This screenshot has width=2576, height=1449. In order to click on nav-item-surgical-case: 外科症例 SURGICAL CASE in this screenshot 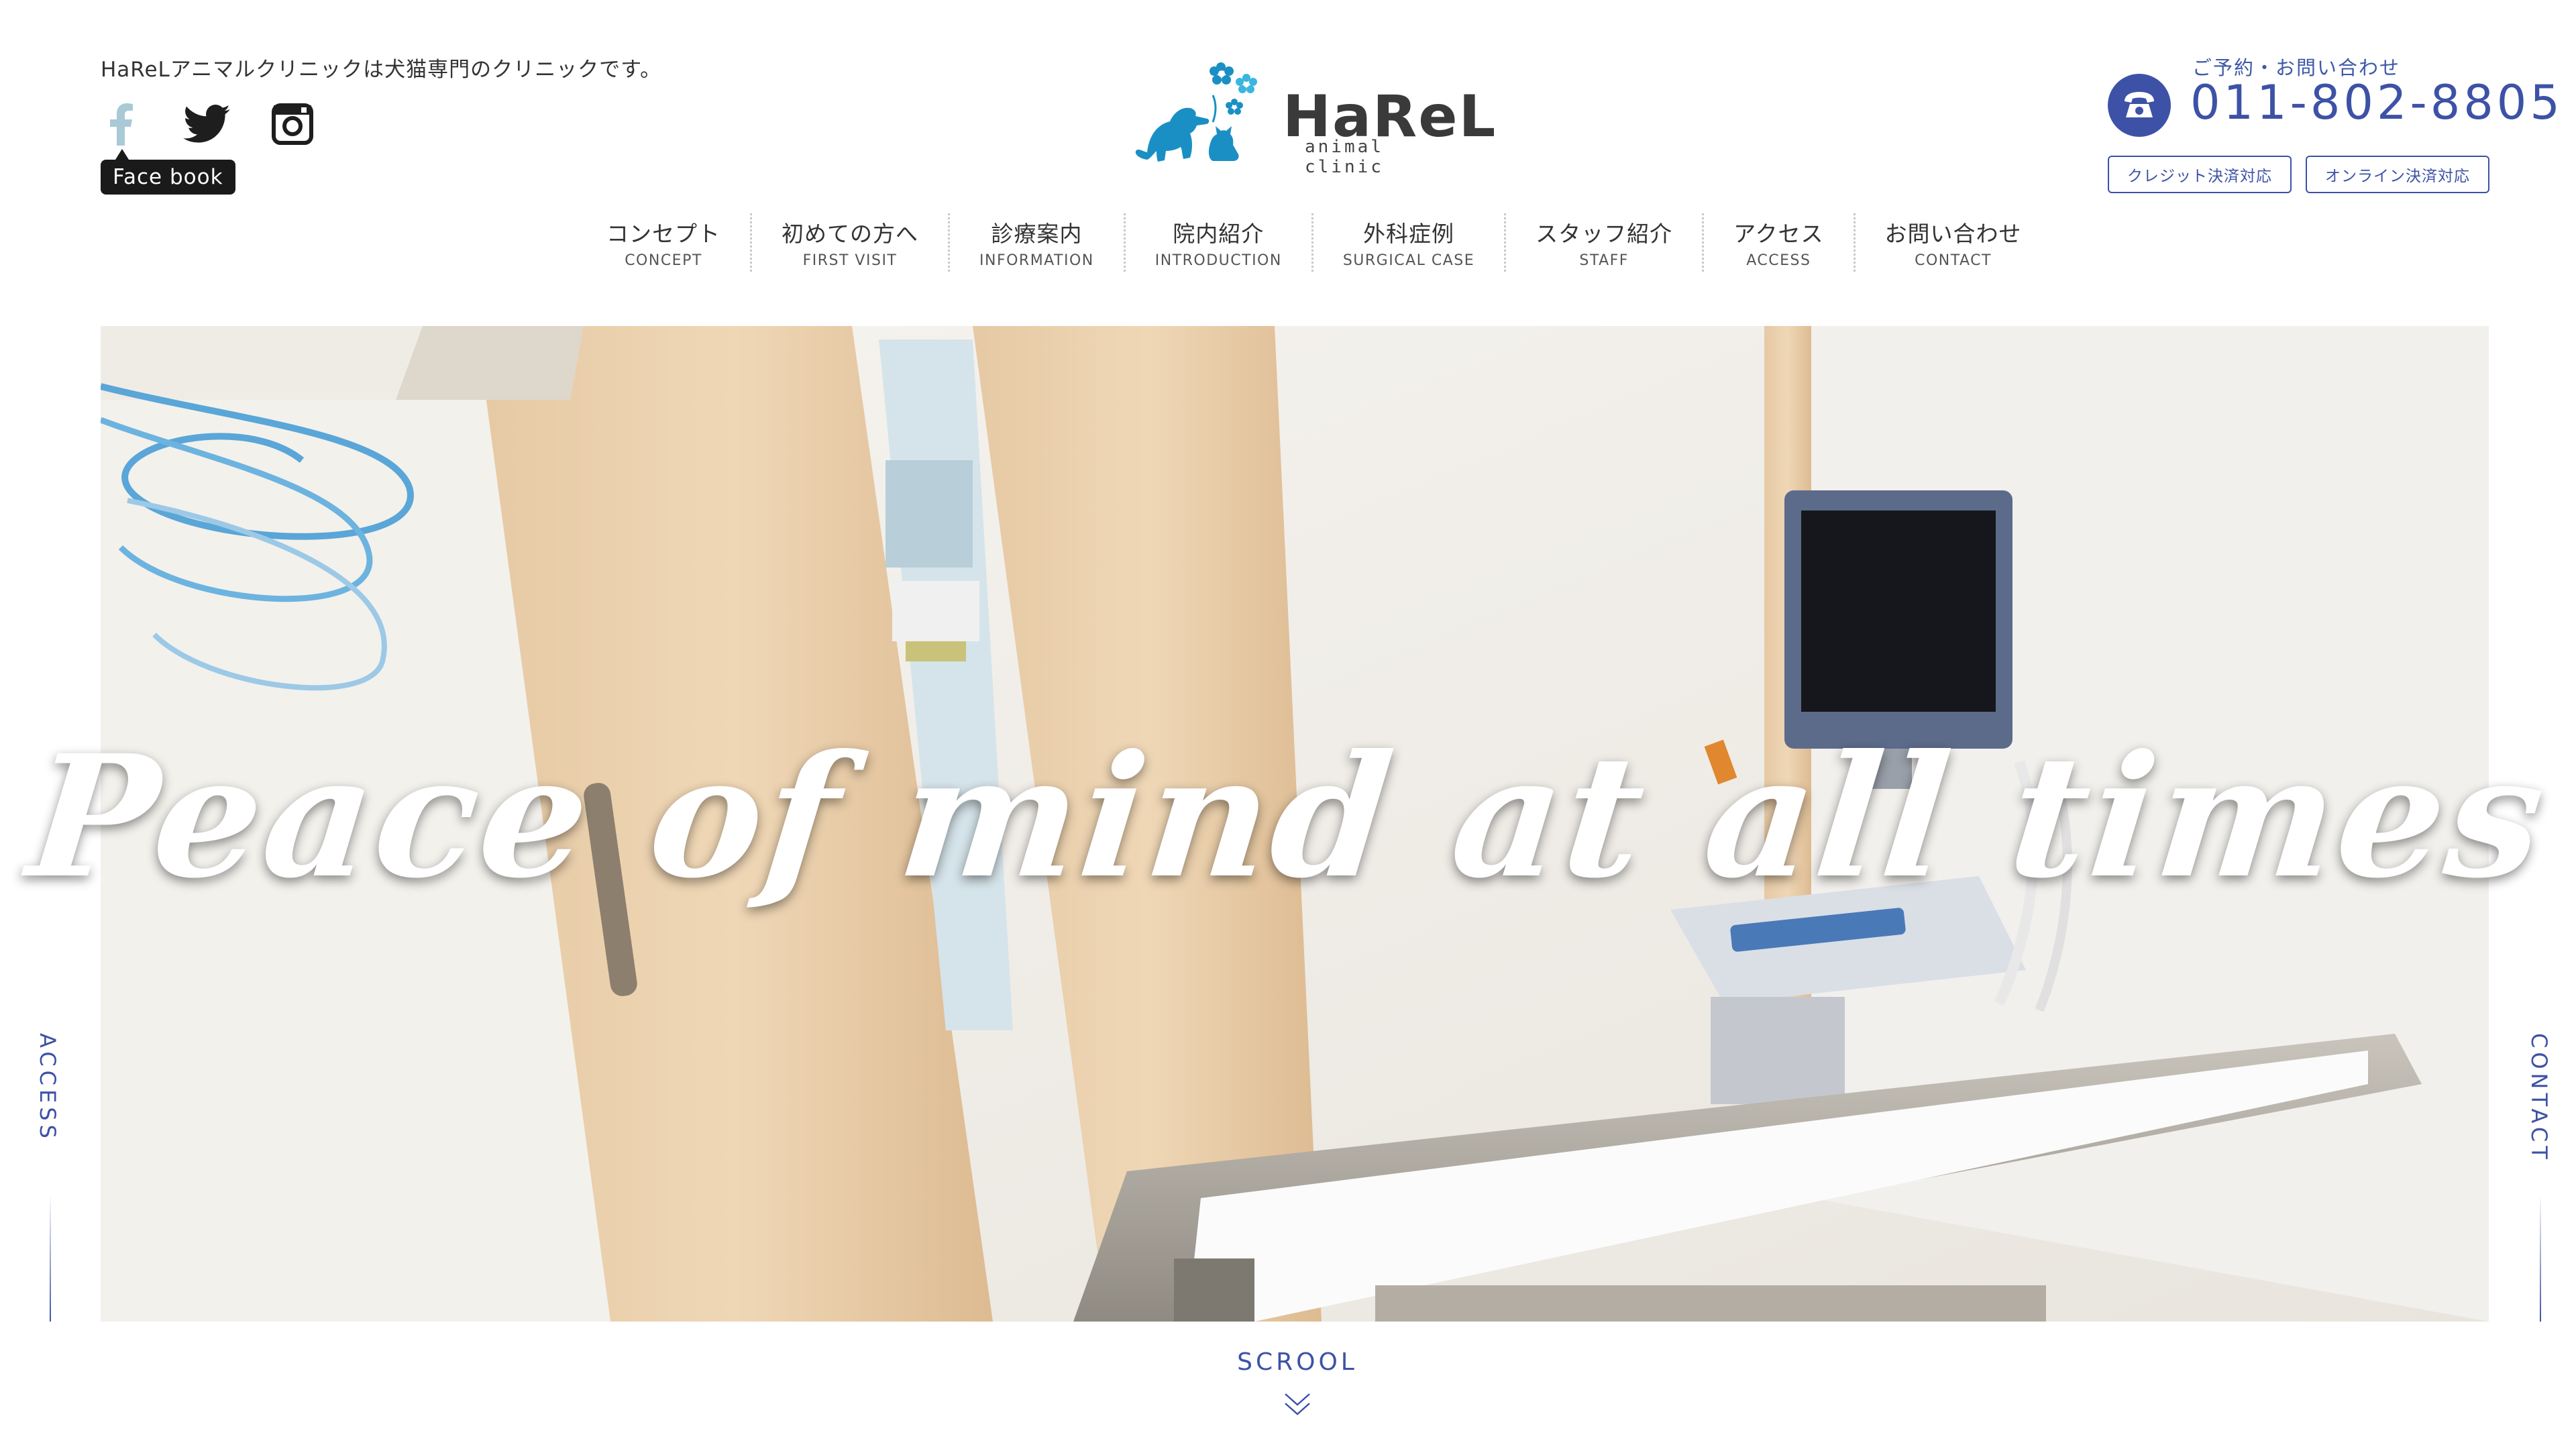, I will do `click(1407, 242)`.